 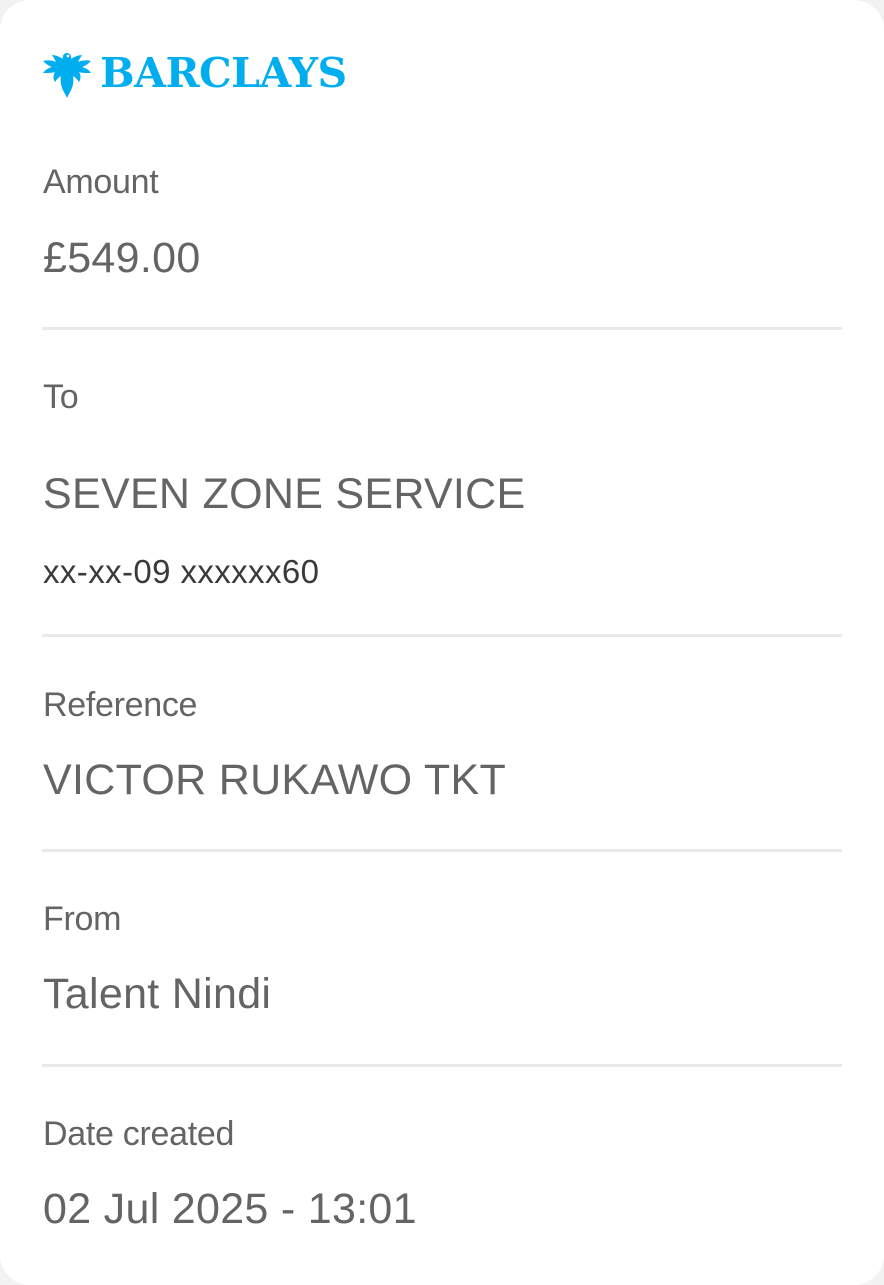 What do you see at coordinates (275, 780) in the screenshot?
I see `reference-value: VICTOR RUKAWO TKT` at bounding box center [275, 780].